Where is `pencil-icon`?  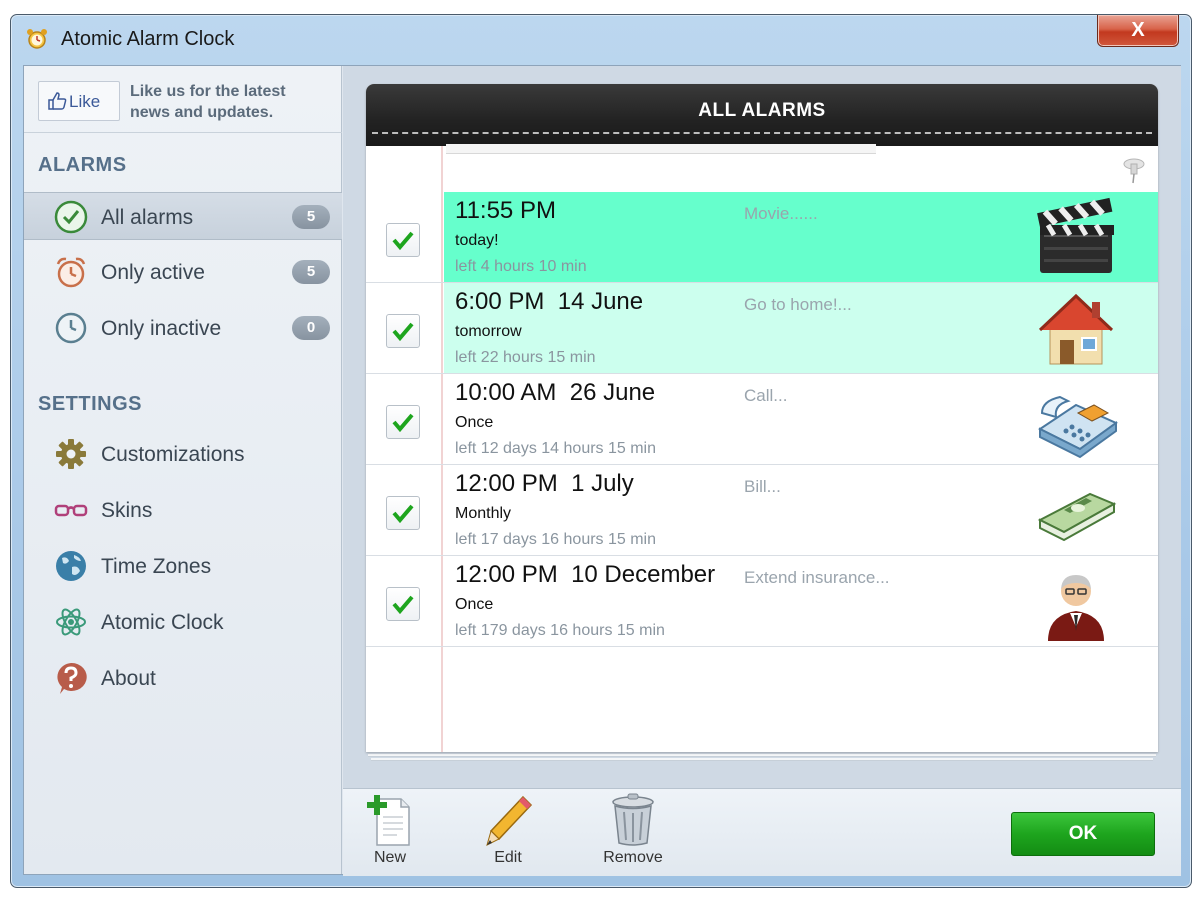 pencil-icon is located at coordinates (509, 820).